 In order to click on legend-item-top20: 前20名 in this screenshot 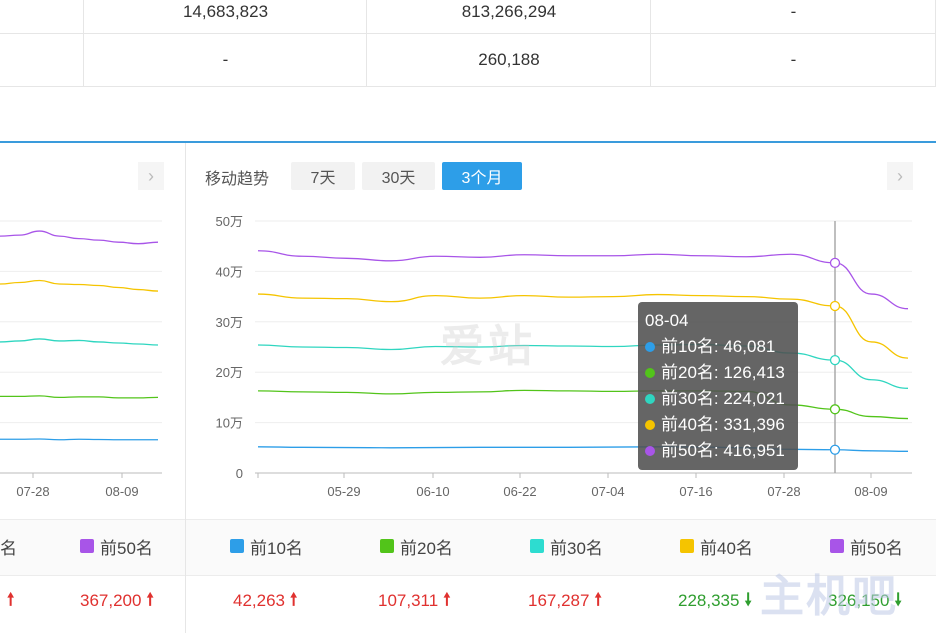, I will do `click(416, 547)`.